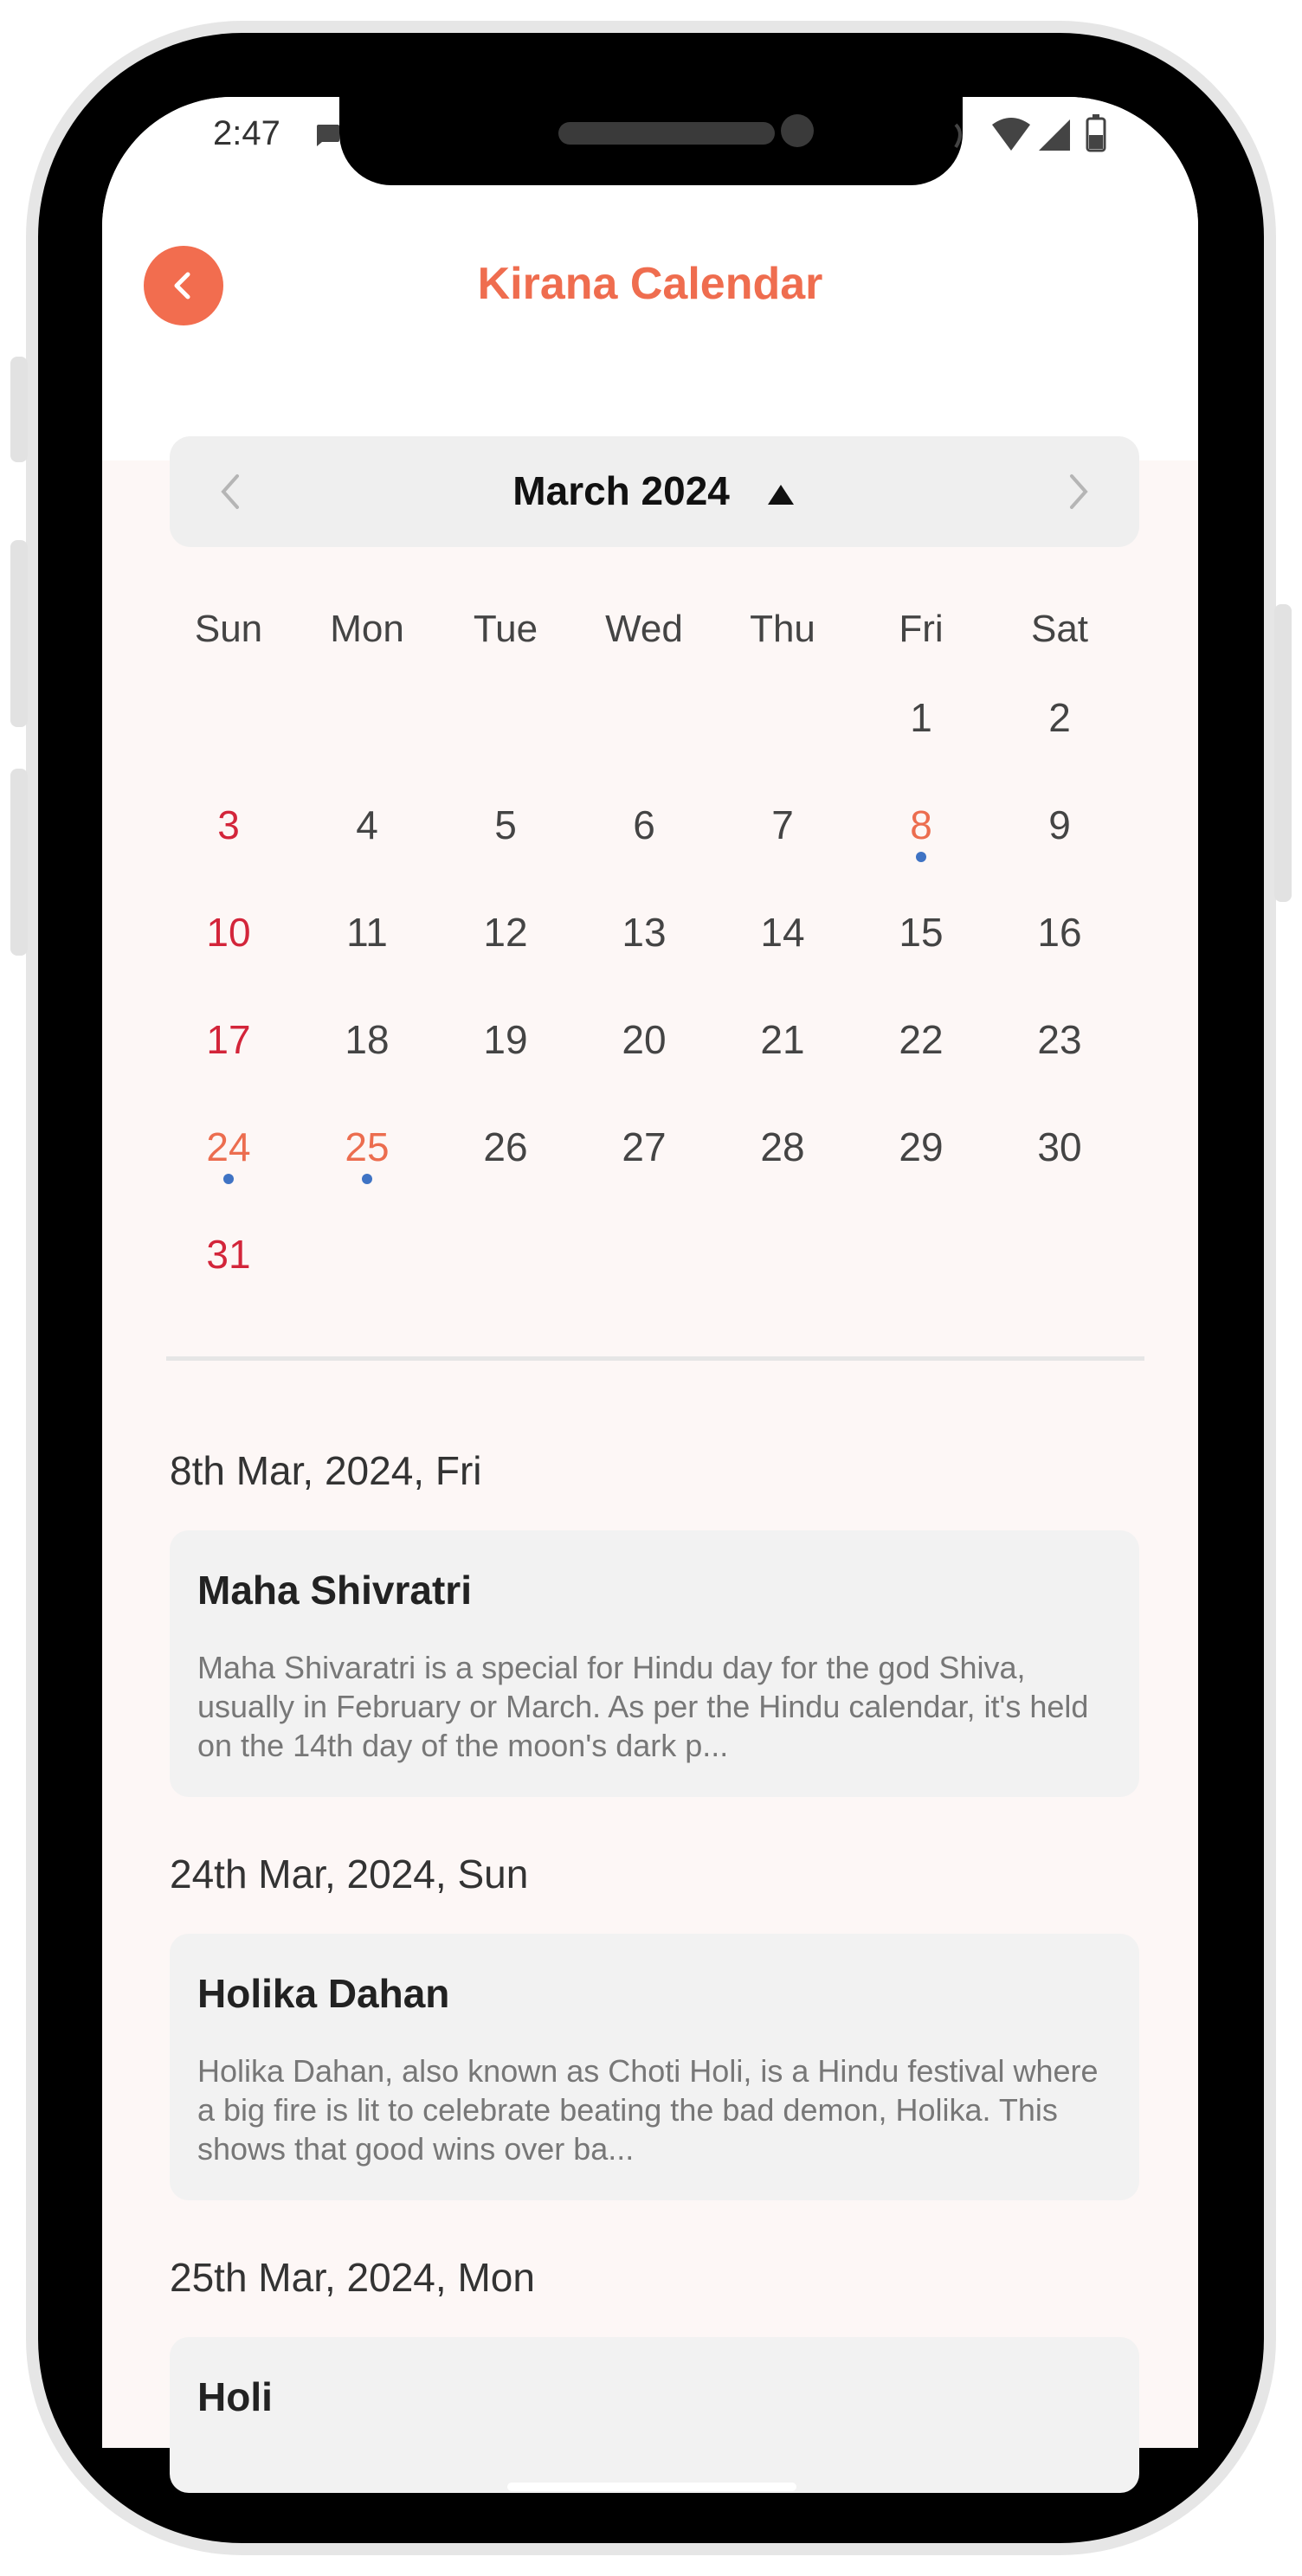 Image resolution: width=1302 pixels, height=2576 pixels. Describe the element at coordinates (621, 490) in the screenshot. I see `month-label: March 2024` at that location.